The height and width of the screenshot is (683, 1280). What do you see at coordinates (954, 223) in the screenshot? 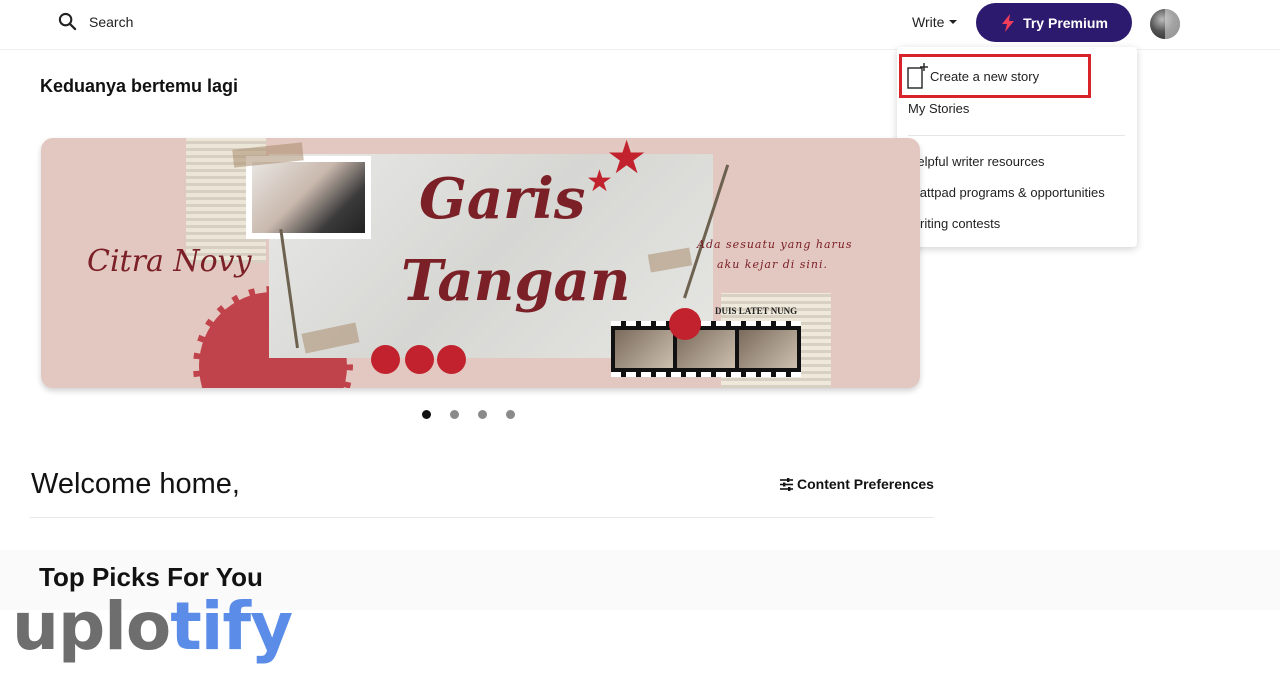
I see `writing-contests-item: Writing contests` at bounding box center [954, 223].